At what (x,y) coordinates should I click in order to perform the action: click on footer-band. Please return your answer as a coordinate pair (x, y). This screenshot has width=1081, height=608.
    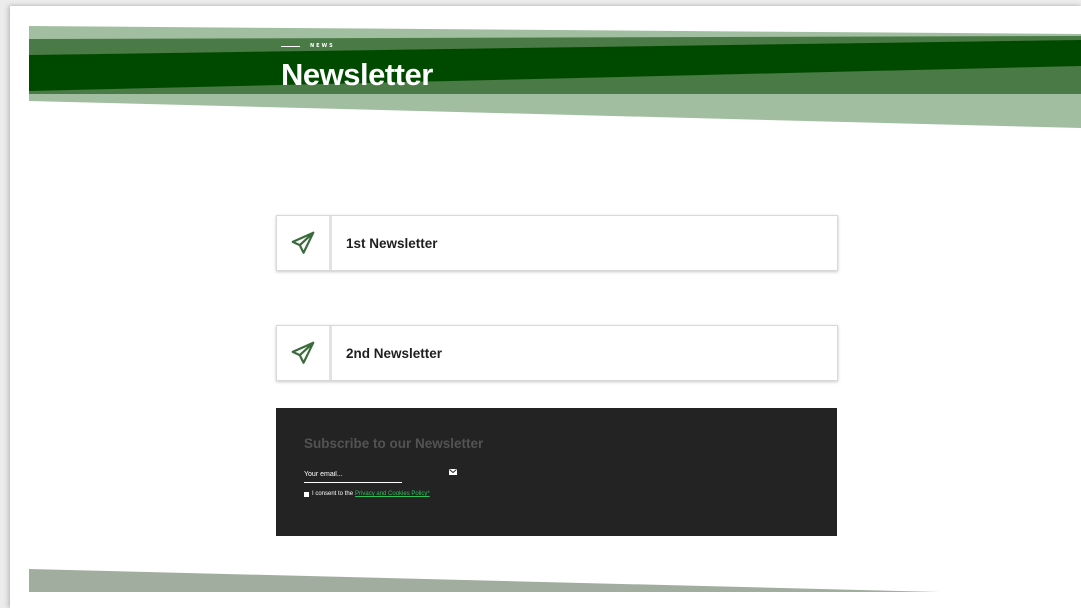
    Looking at the image, I should click on (484, 580).